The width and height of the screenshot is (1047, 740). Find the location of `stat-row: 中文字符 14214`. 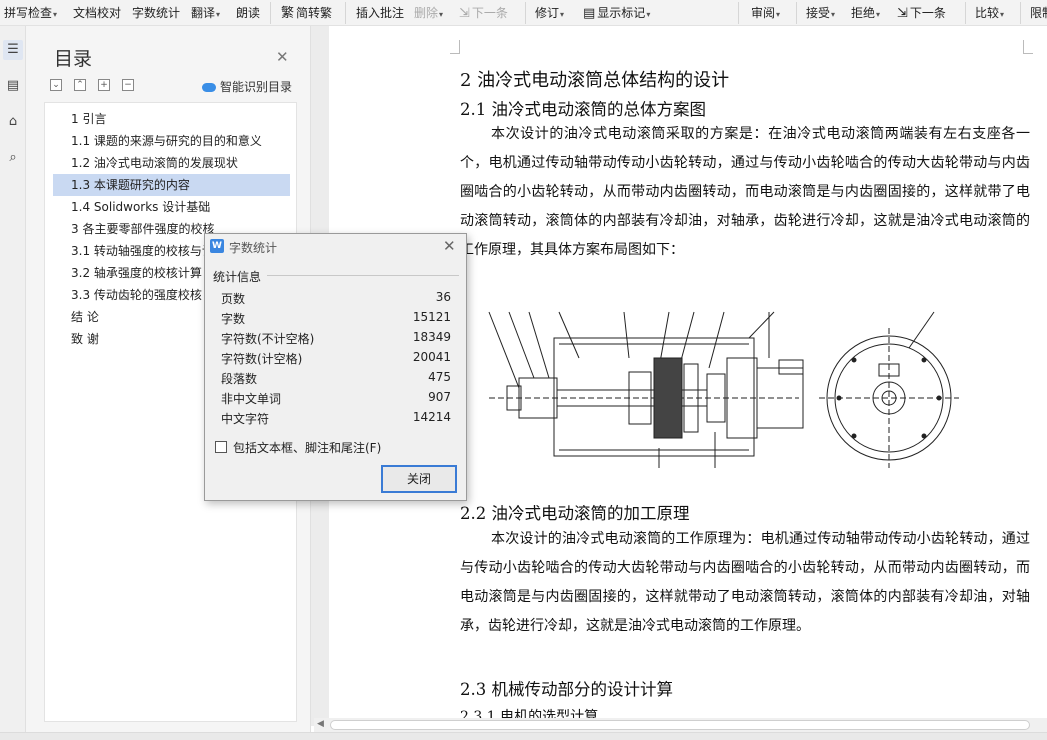

stat-row: 中文字符 14214 is located at coordinates (336, 418).